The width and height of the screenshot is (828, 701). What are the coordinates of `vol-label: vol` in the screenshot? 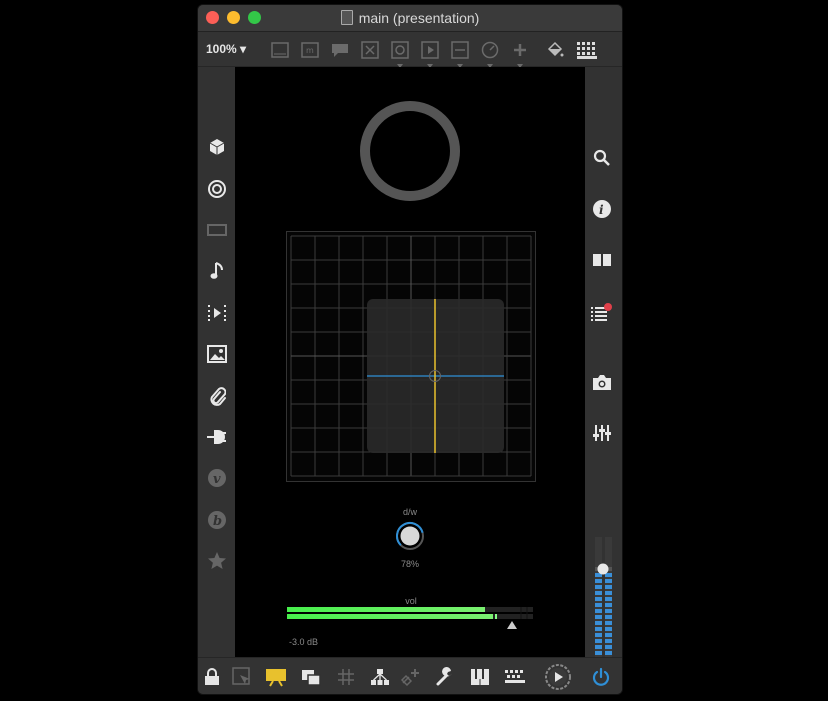 It's located at (411, 601).